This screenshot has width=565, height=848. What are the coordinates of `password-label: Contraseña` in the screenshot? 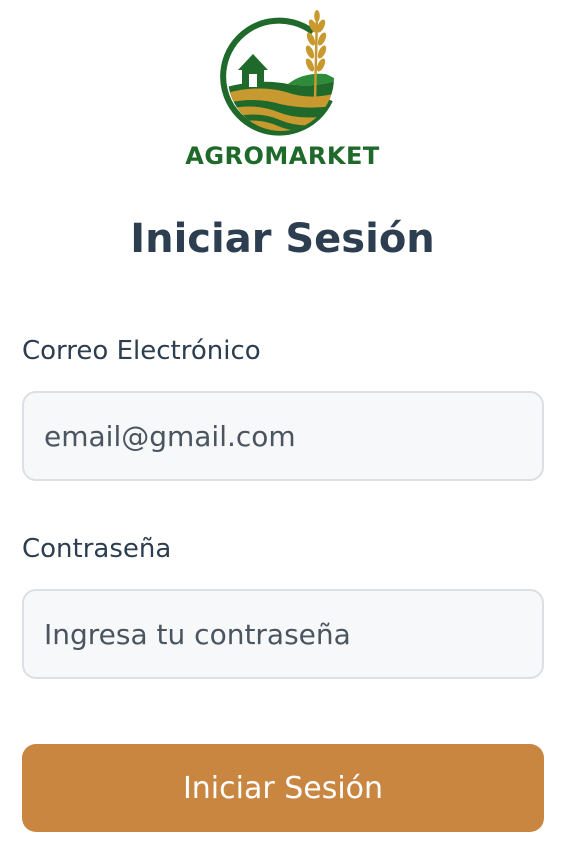 It's located at (97, 549).